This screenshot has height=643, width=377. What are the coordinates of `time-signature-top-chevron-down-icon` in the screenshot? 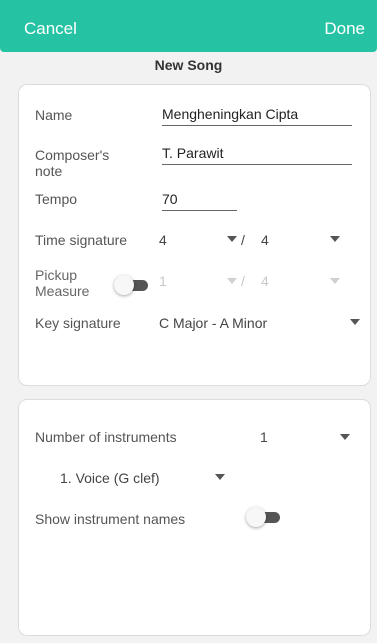 It's located at (232, 239).